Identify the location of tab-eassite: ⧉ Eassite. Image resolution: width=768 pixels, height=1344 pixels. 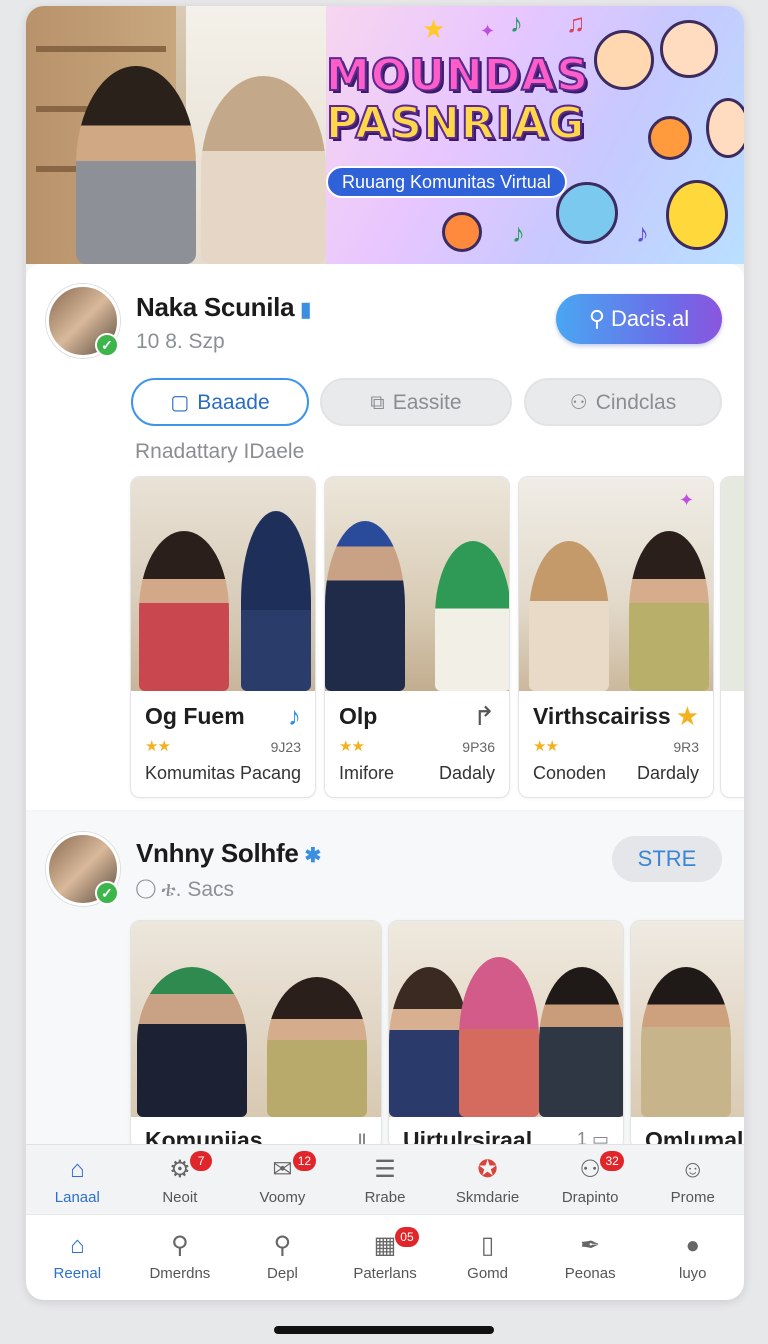
(416, 402).